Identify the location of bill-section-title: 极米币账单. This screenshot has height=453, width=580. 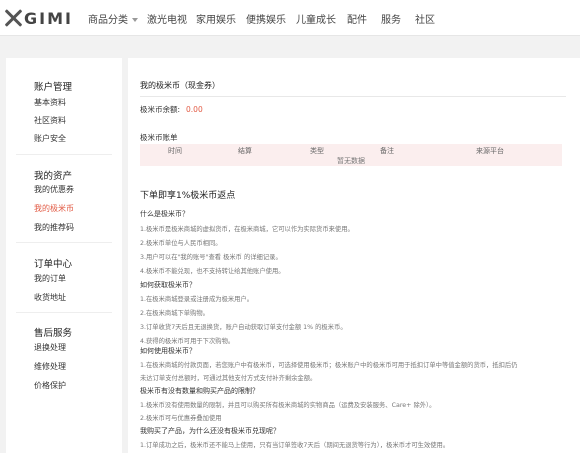
(159, 137).